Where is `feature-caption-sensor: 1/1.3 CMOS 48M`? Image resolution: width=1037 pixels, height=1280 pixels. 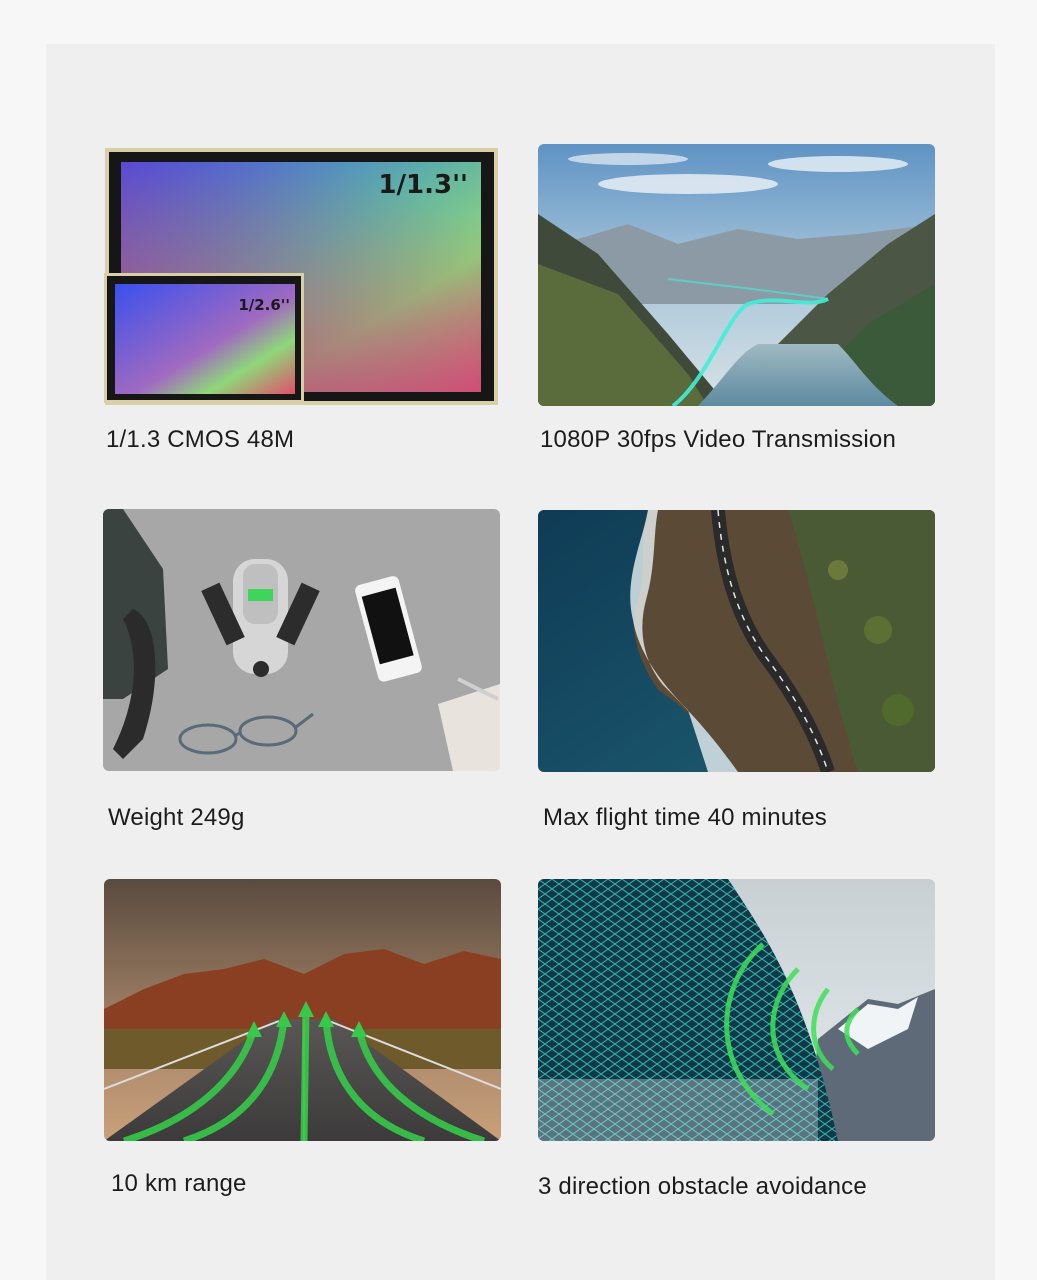 feature-caption-sensor: 1/1.3 CMOS 48M is located at coordinates (200, 439).